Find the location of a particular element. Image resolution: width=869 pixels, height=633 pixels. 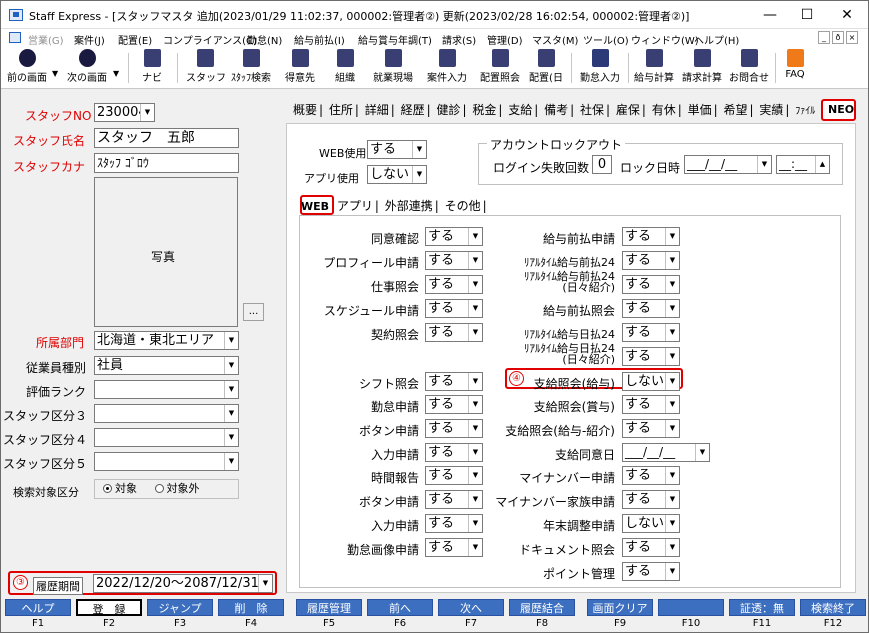

history-period-select: 2022/12/20～2087/12/31 ▼ is located at coordinates (183, 583).